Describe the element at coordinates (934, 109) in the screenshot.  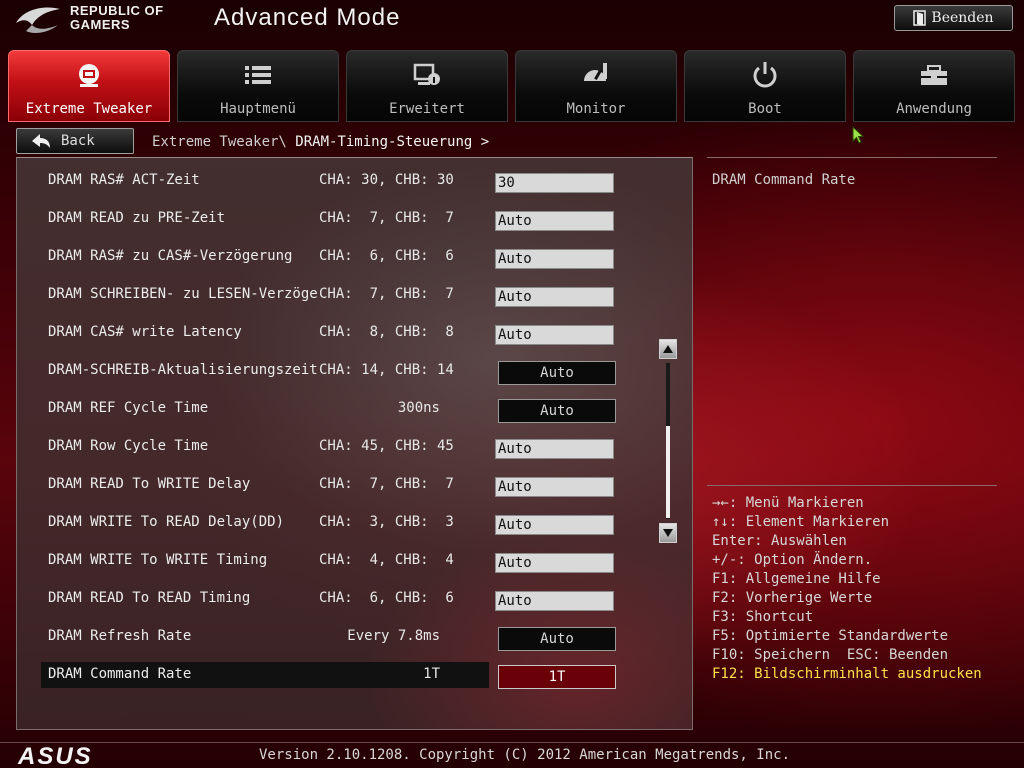
I see `tab-label: Anwendung` at that location.